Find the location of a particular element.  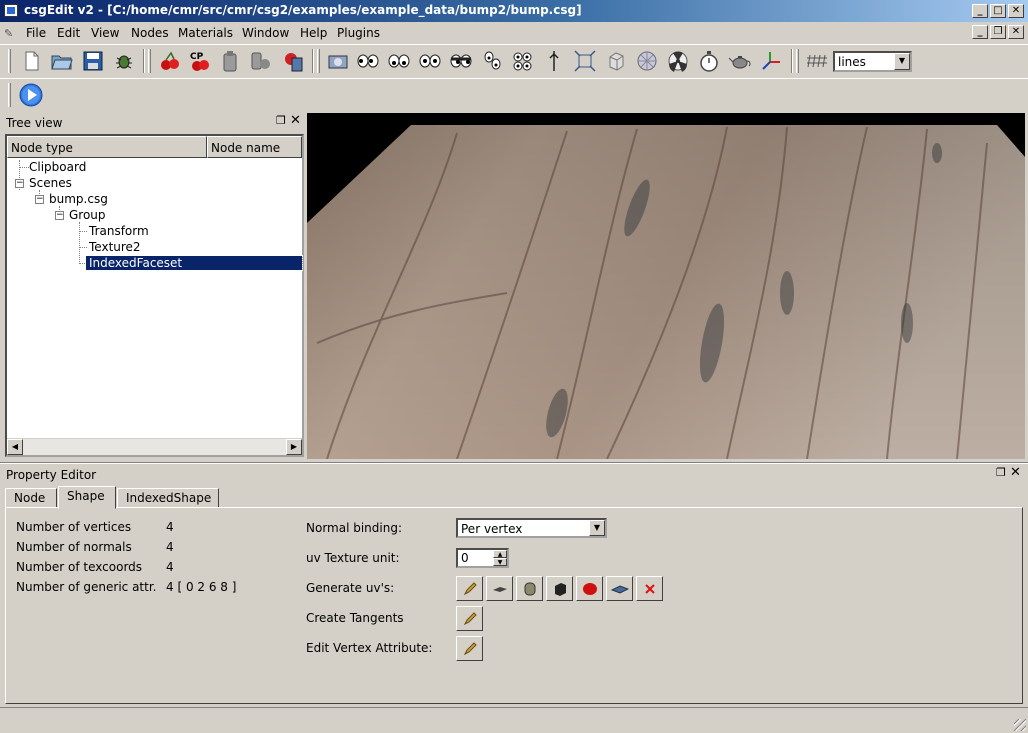

scroll-right-icon: ▶ is located at coordinates (294, 447).